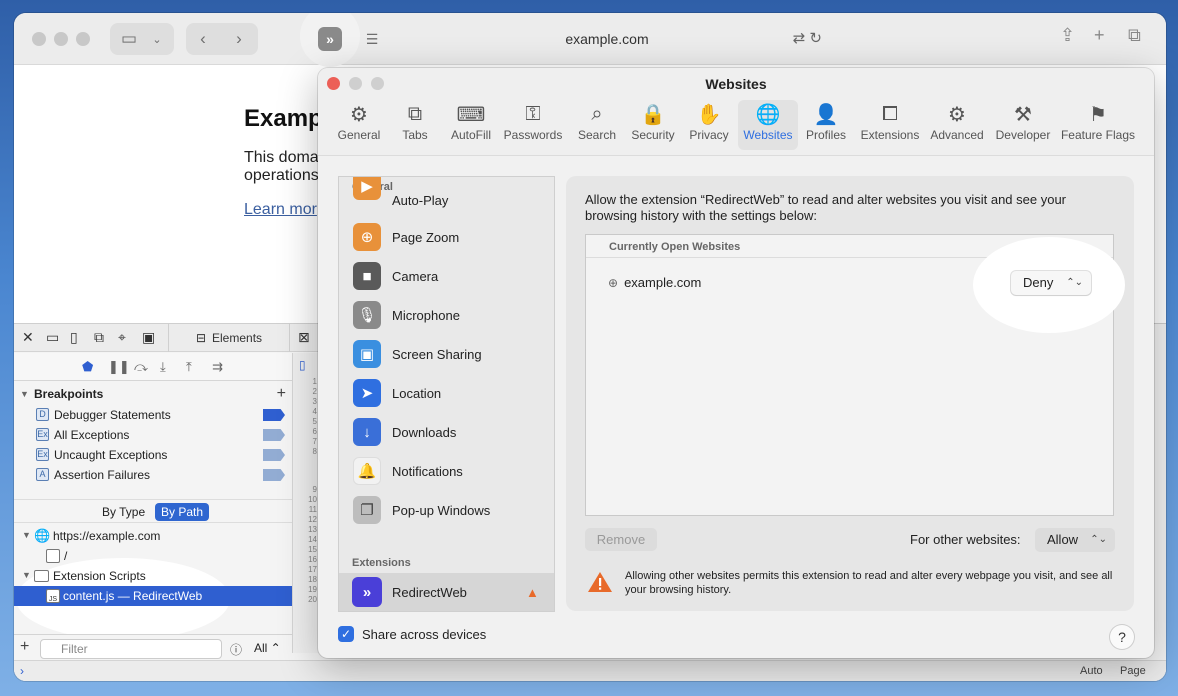 This screenshot has width=1178, height=696. What do you see at coordinates (890, 125) in the screenshot?
I see `tab-extensions: ⧠ Extensions` at bounding box center [890, 125].